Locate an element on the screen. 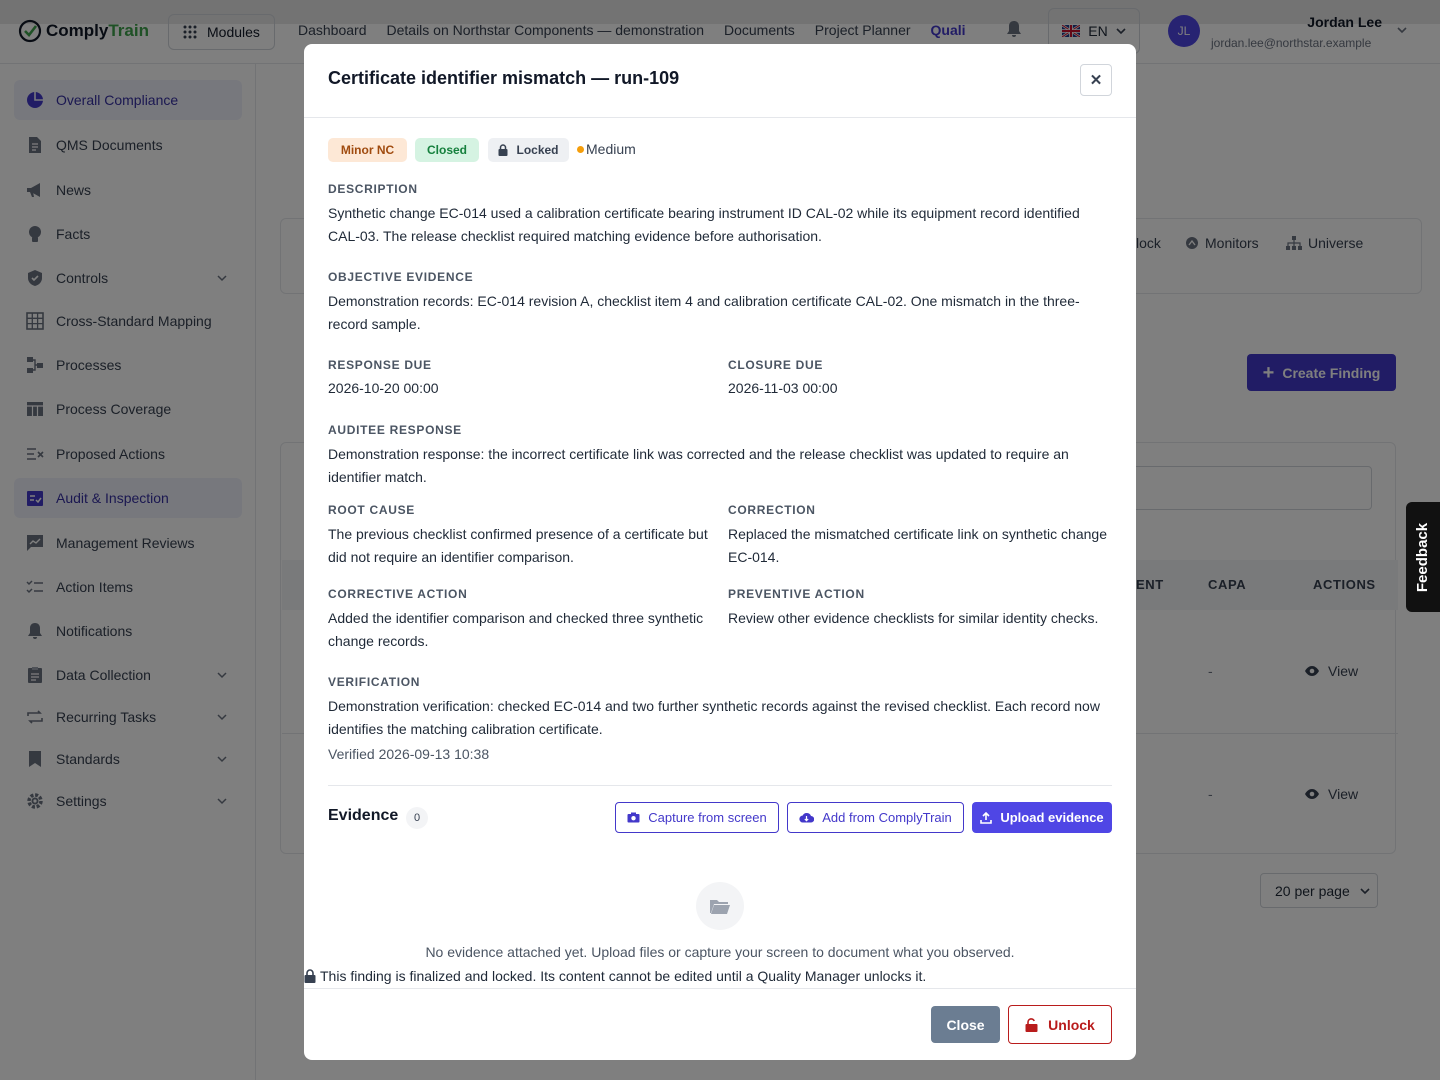 The width and height of the screenshot is (1440, 1080). add-from-complytrain-button: Add from ComplyTrain is located at coordinates (875, 817).